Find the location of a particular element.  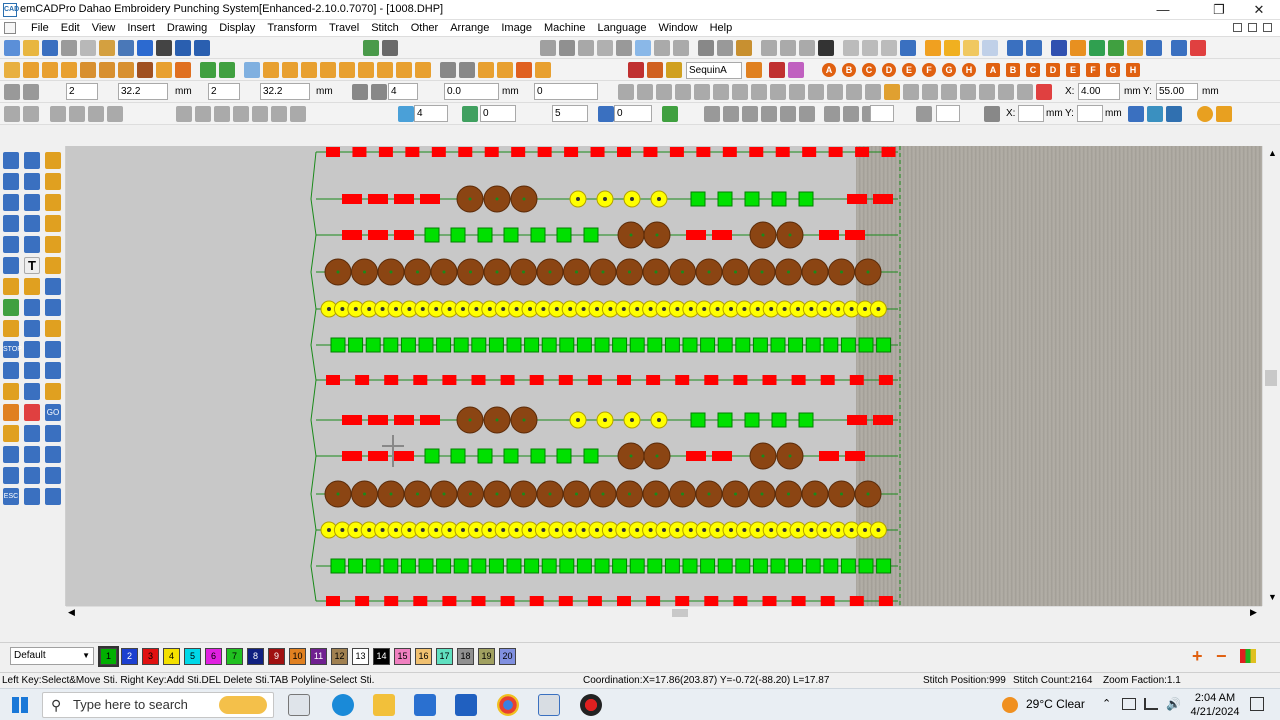

color-swatch-19: 19 is located at coordinates (486, 656).